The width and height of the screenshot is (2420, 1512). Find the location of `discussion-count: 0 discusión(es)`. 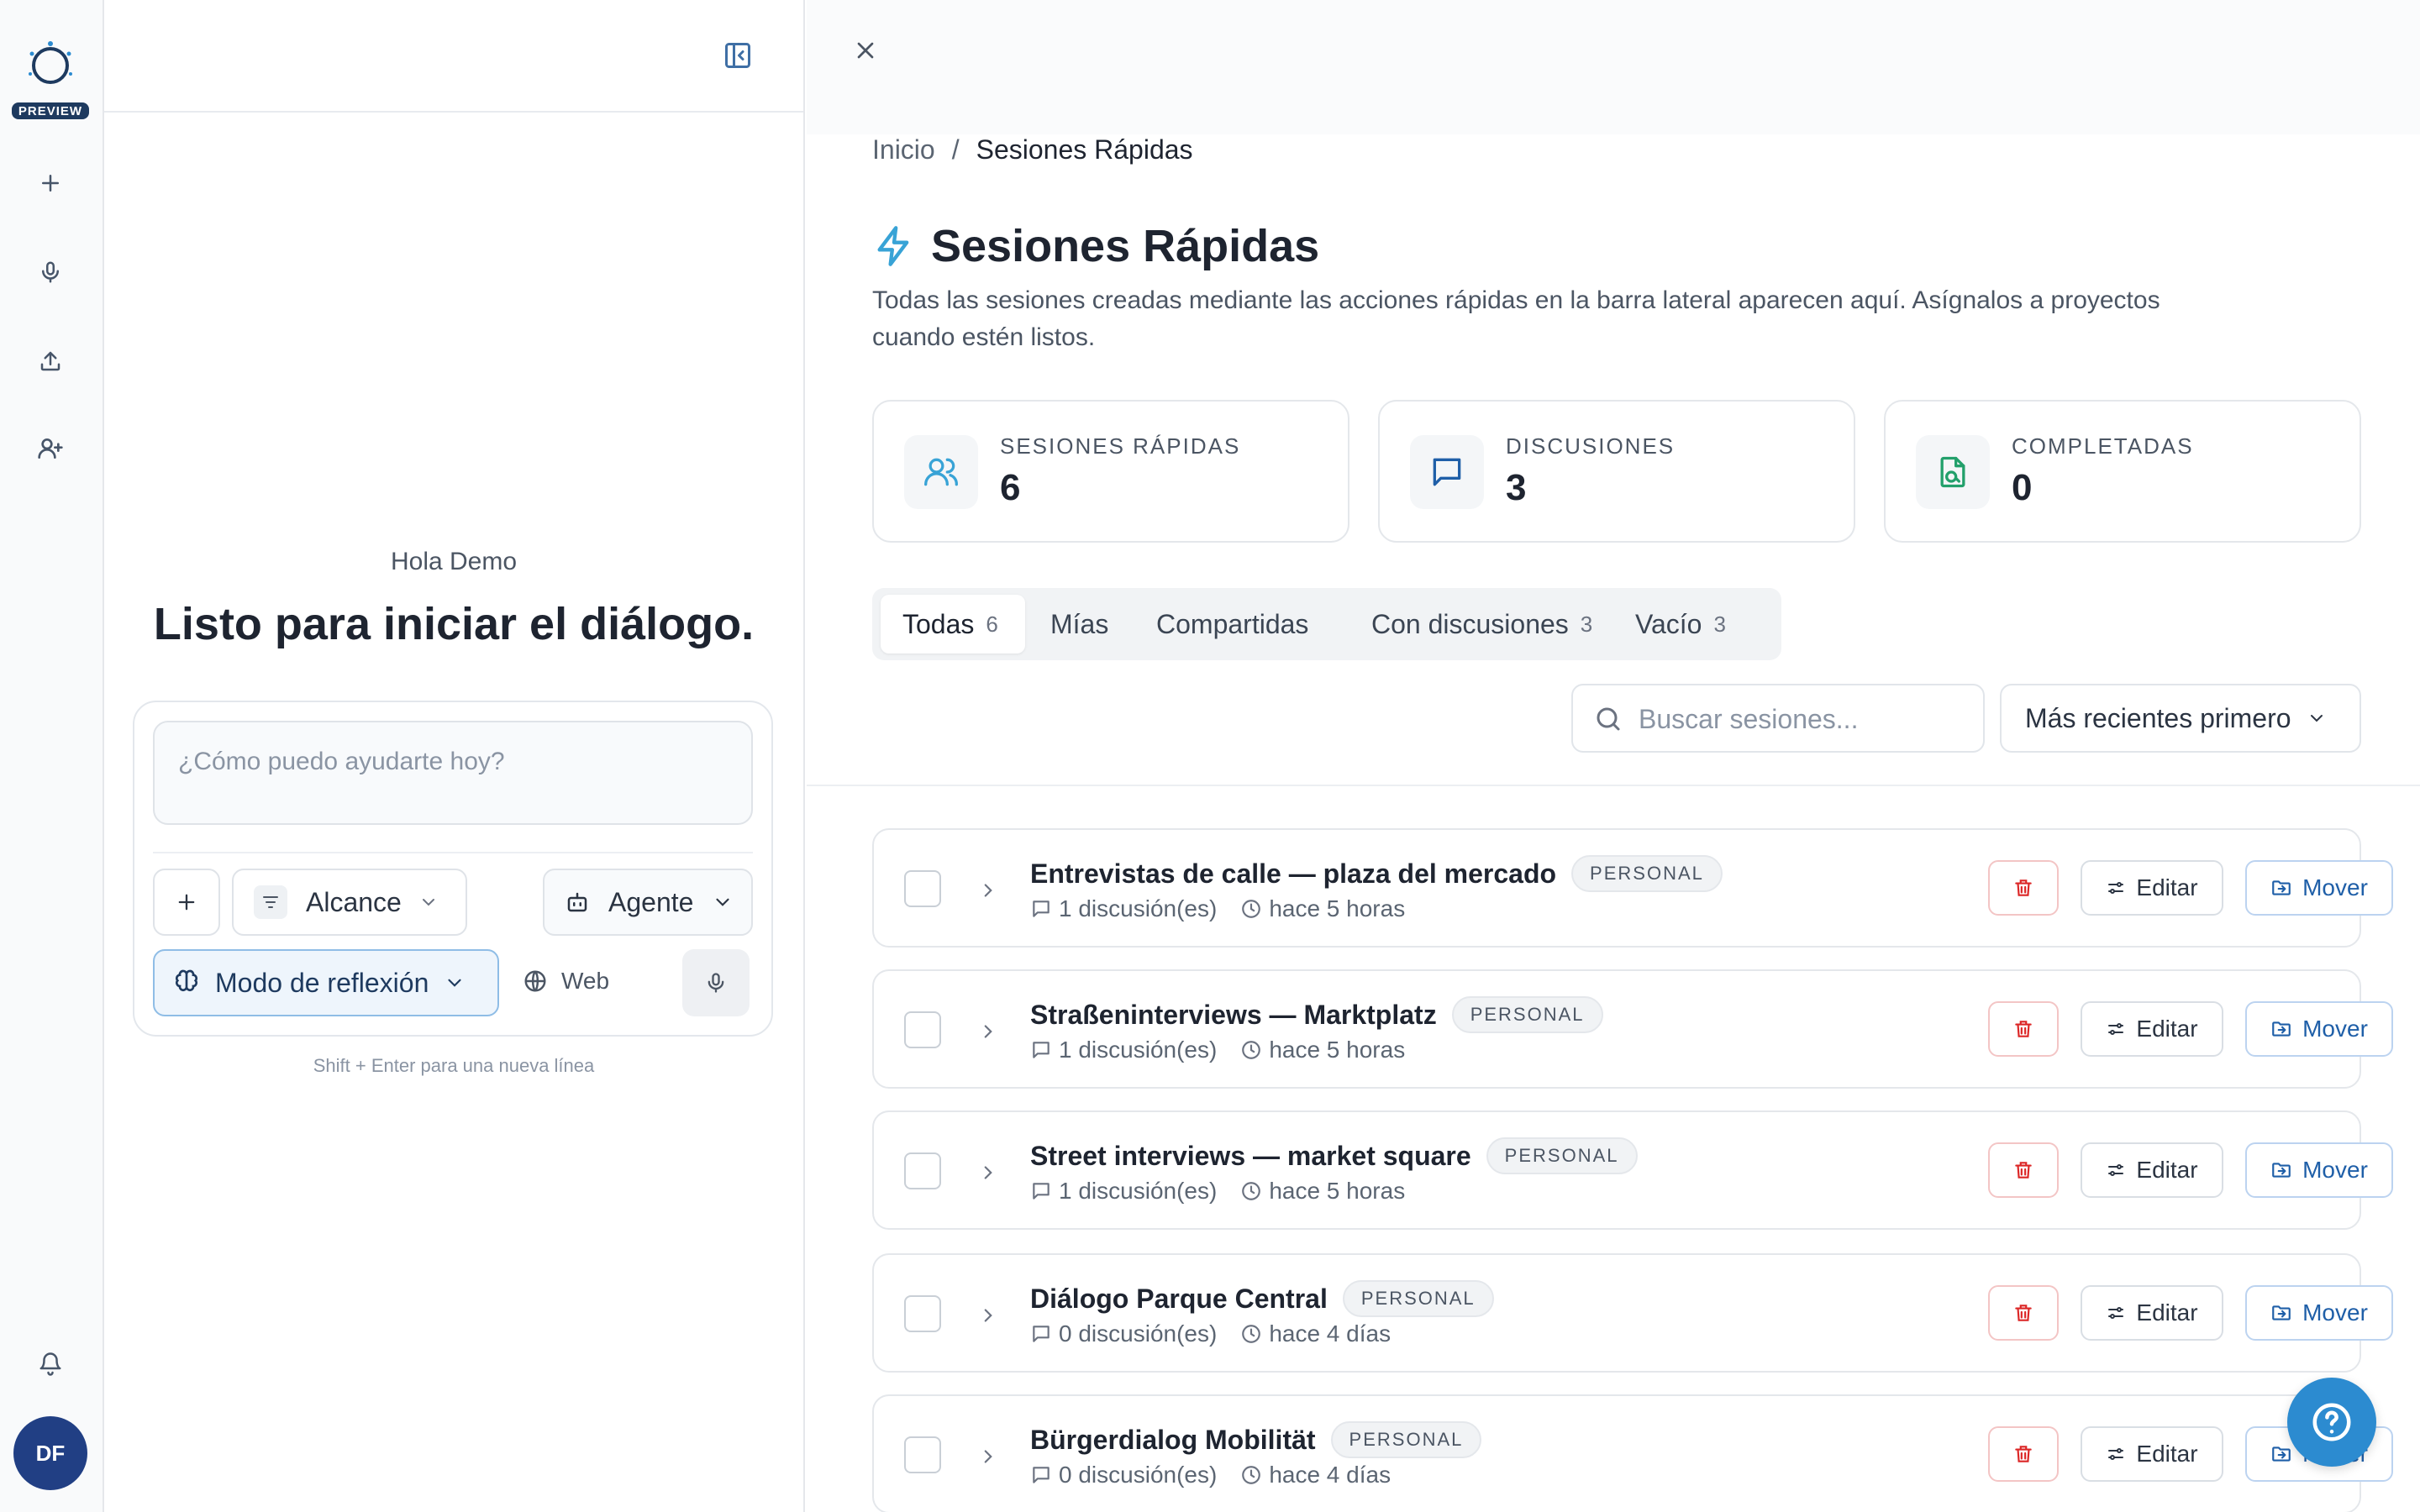

discussion-count: 0 discusión(es) is located at coordinates (1138, 1333).